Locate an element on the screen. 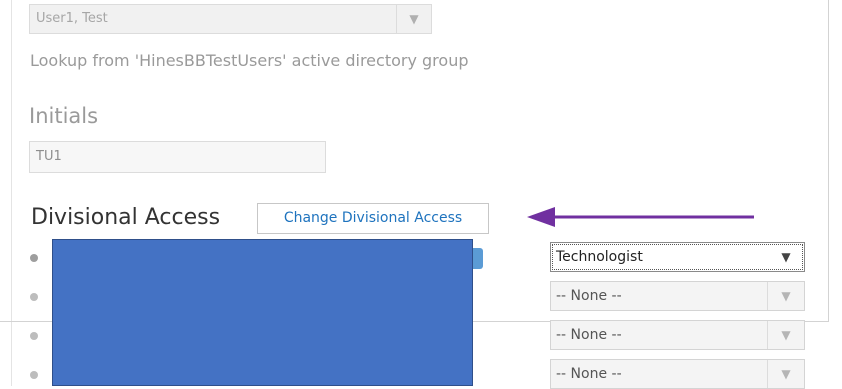  user-select-value: User1, Test is located at coordinates (72, 18).